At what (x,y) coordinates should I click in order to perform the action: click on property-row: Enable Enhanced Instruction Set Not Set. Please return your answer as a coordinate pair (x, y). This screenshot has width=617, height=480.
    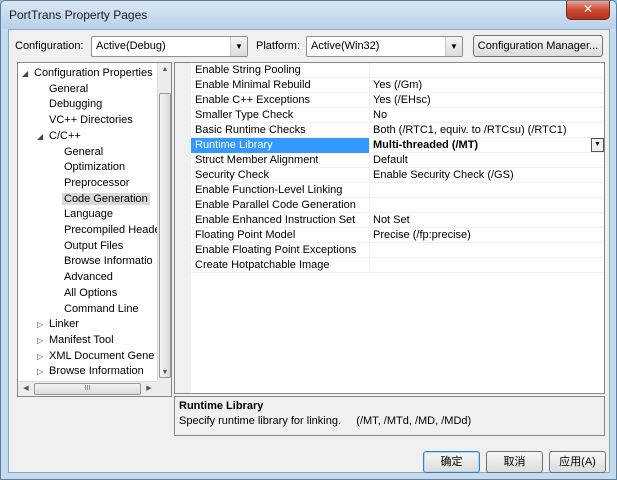
    Looking at the image, I should click on (397, 220).